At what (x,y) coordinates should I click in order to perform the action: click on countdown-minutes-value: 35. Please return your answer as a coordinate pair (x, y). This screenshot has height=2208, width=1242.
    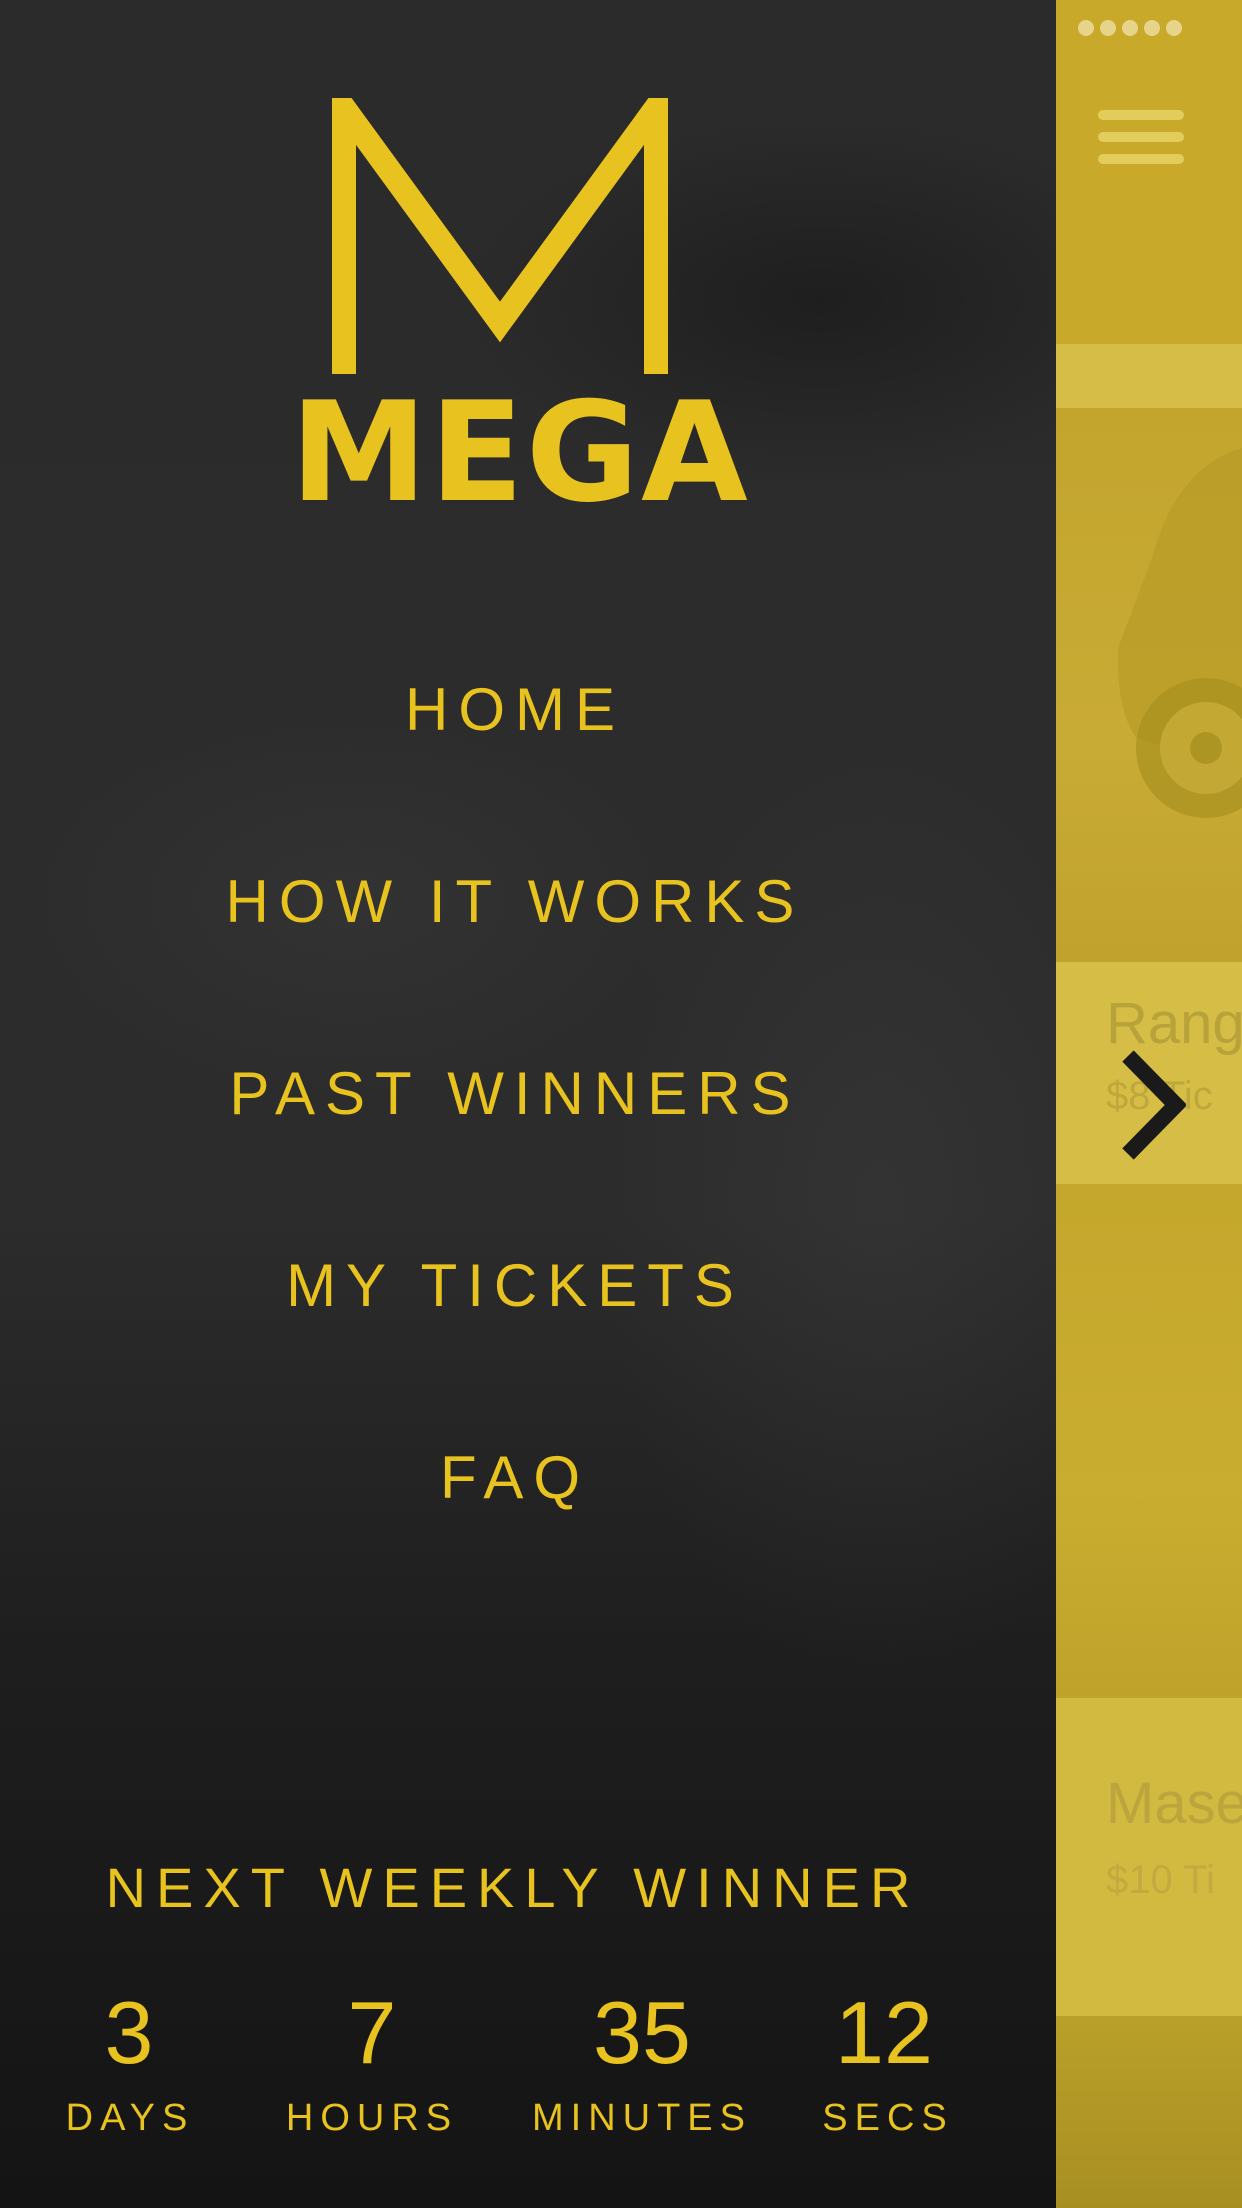
    Looking at the image, I should click on (642, 2032).